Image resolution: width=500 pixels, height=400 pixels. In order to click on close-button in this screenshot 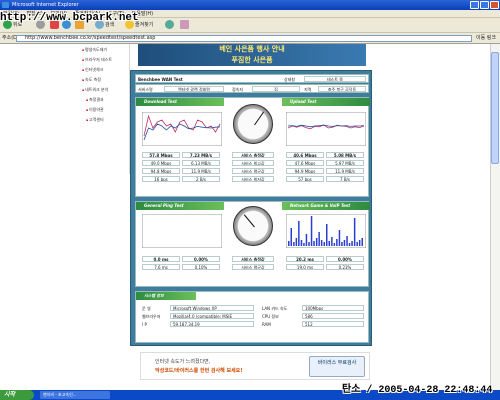, I will do `click(494, 5)`.